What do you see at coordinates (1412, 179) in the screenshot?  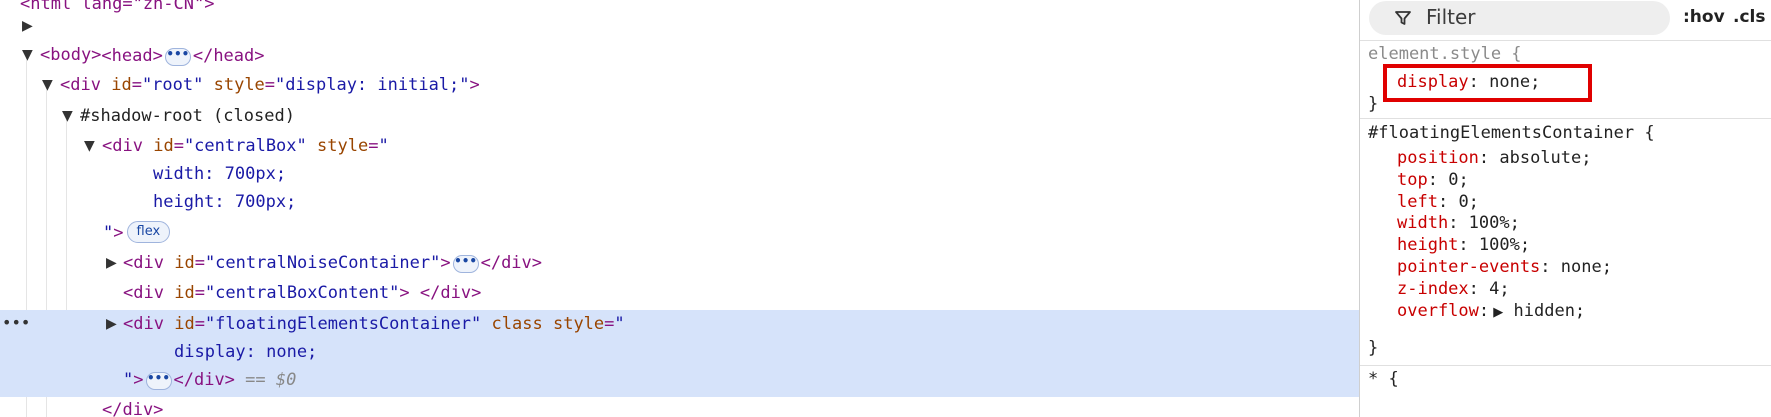 I see `style-property: top` at bounding box center [1412, 179].